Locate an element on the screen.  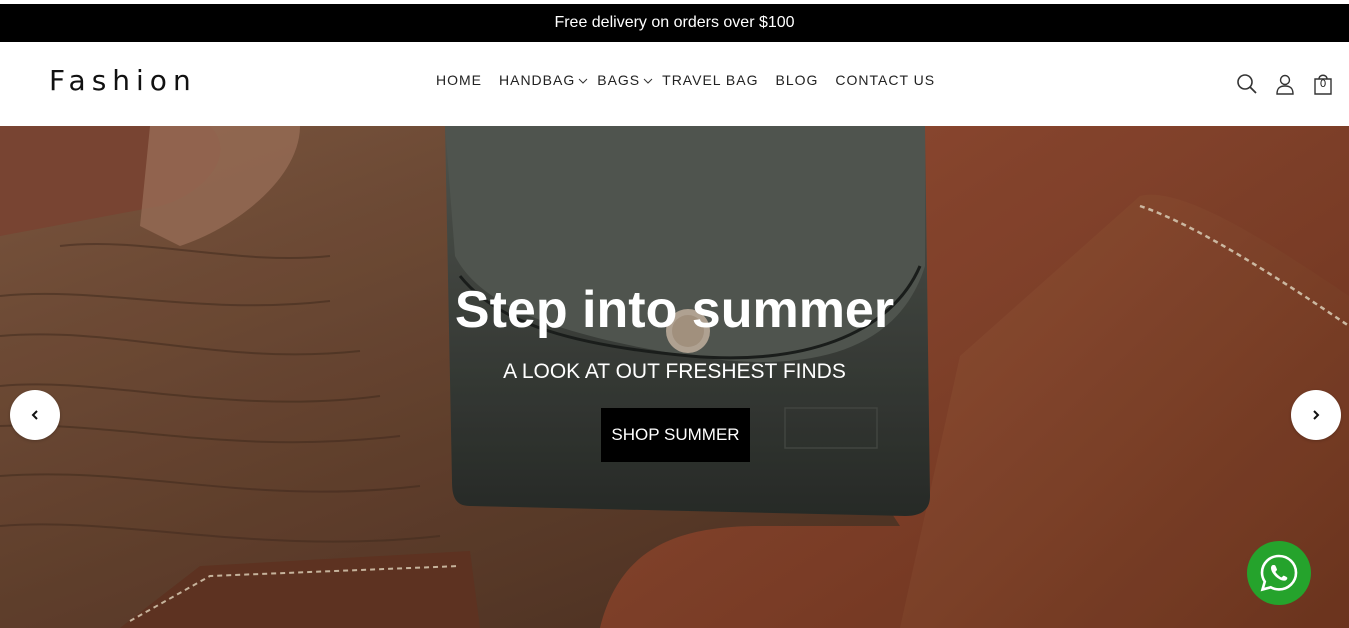
nav-item-bags: BAGS is located at coordinates (625, 80).